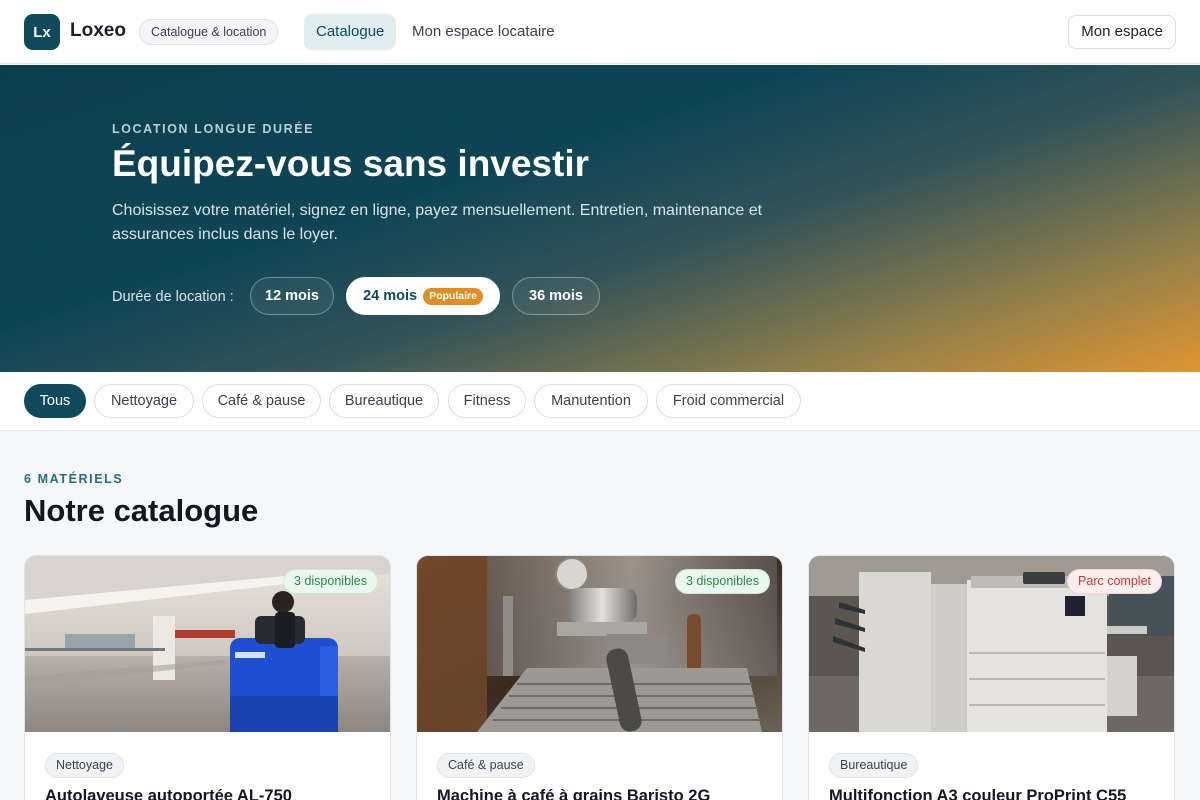 This screenshot has width=1200, height=800. Describe the element at coordinates (487, 401) in the screenshot. I see `filter-fitness: Fitness` at that location.